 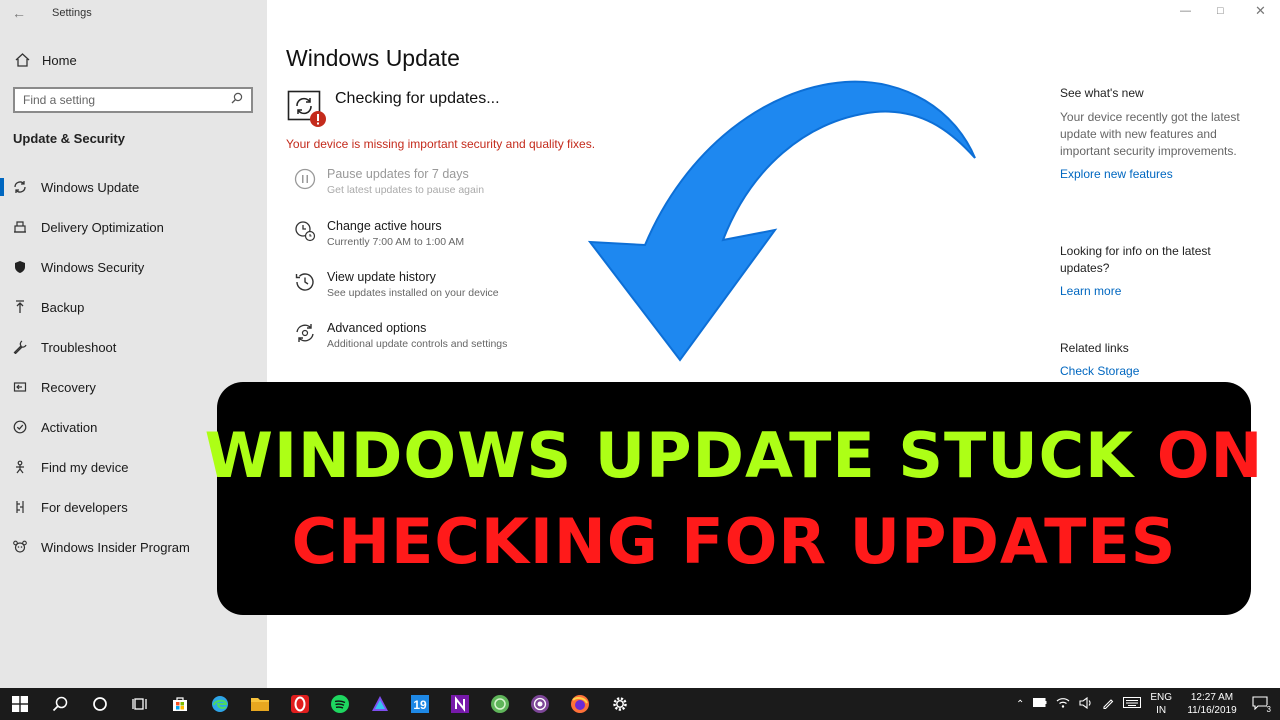 What do you see at coordinates (1155, 291) in the screenshot?
I see `learn-more-link: Learn more` at bounding box center [1155, 291].